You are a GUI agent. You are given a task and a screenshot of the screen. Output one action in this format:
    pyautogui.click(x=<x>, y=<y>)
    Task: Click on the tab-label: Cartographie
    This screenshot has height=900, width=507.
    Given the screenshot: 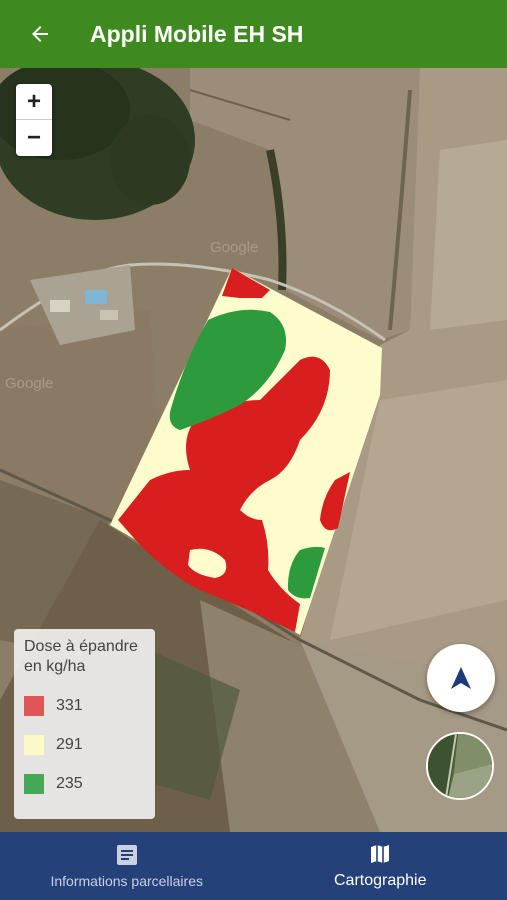 What is the action you would take?
    pyautogui.click(x=380, y=880)
    